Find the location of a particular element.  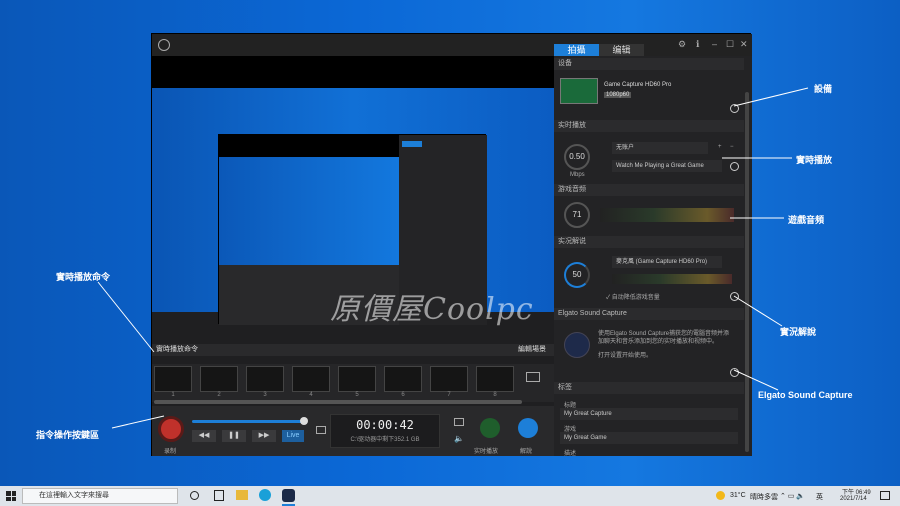

weather-temp: 31°C is located at coordinates (738, 495).